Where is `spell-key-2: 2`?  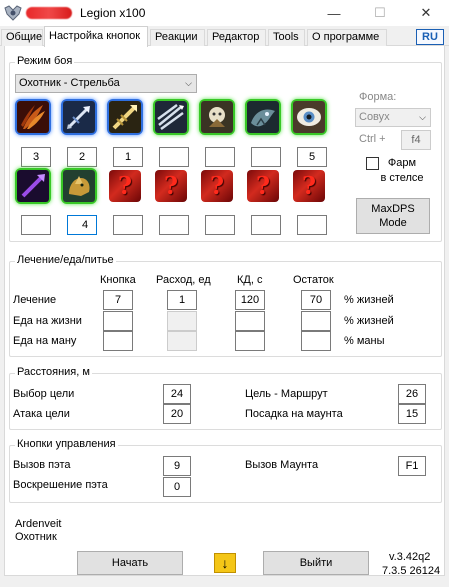
spell-key-2: 2 is located at coordinates (82, 157).